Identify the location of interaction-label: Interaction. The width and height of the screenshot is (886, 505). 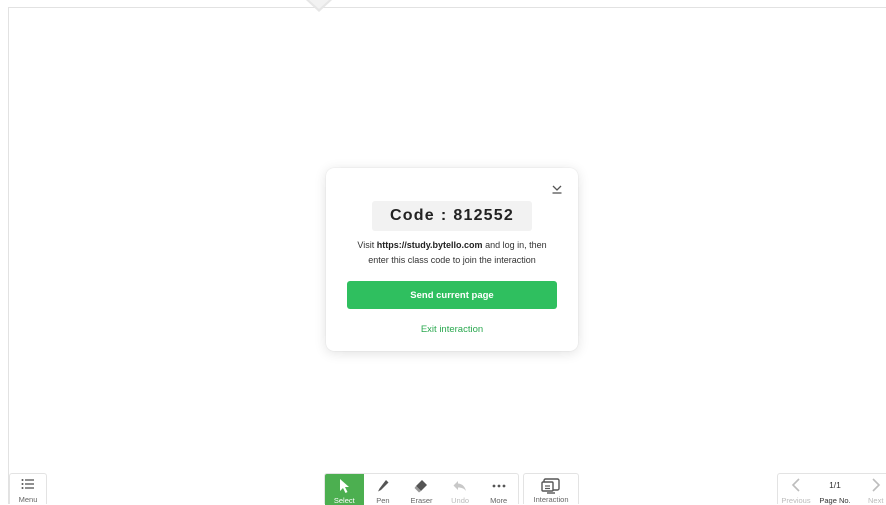
(551, 499).